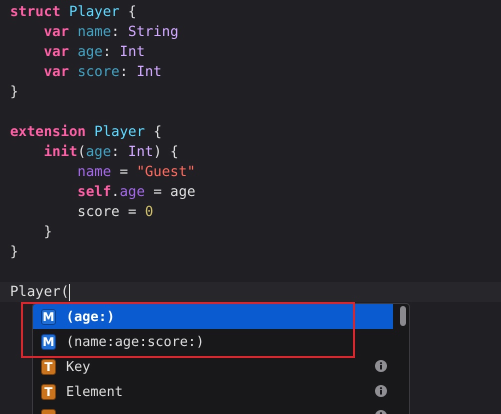 The height and width of the screenshot is (414, 501). Describe the element at coordinates (36, 12) in the screenshot. I see `code-token: struct` at that location.